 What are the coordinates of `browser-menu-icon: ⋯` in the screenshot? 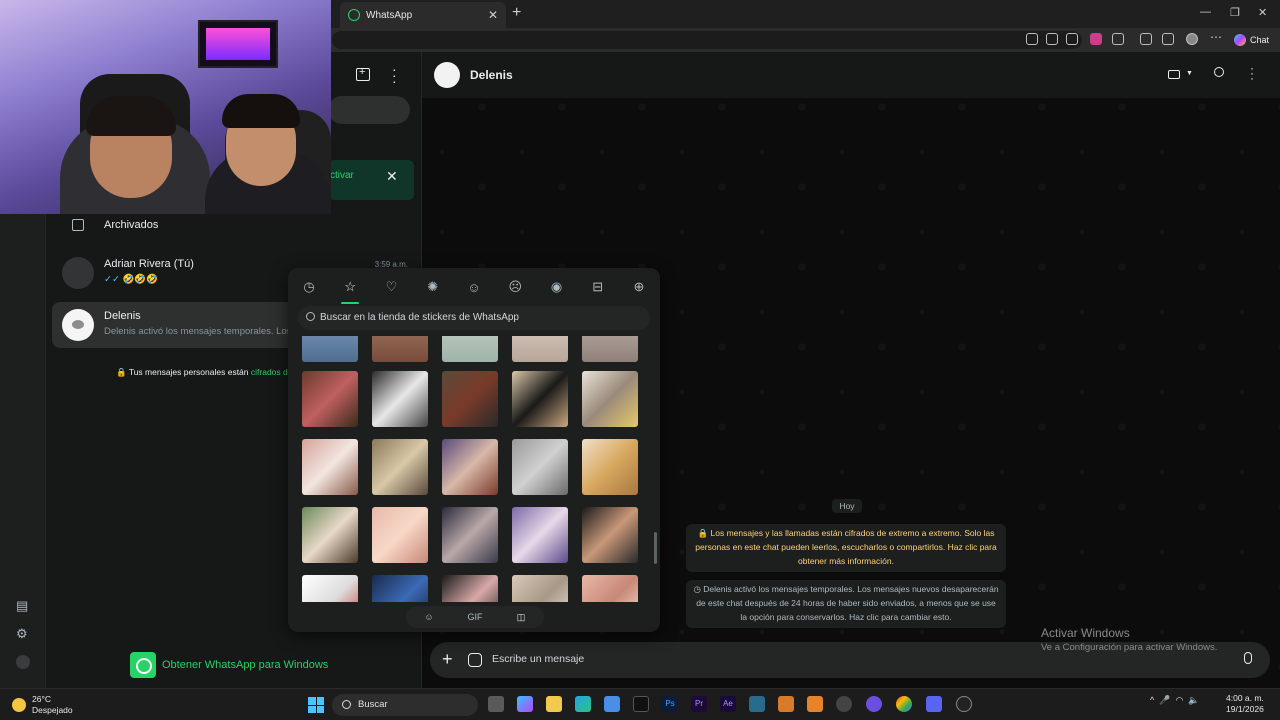 It's located at (1216, 37).